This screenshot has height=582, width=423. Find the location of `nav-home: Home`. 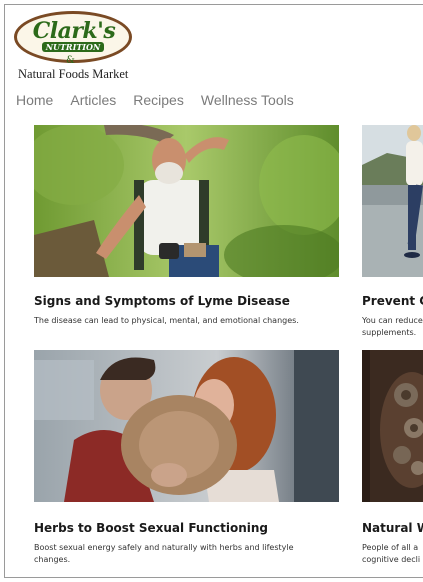

nav-home: Home is located at coordinates (34, 100).